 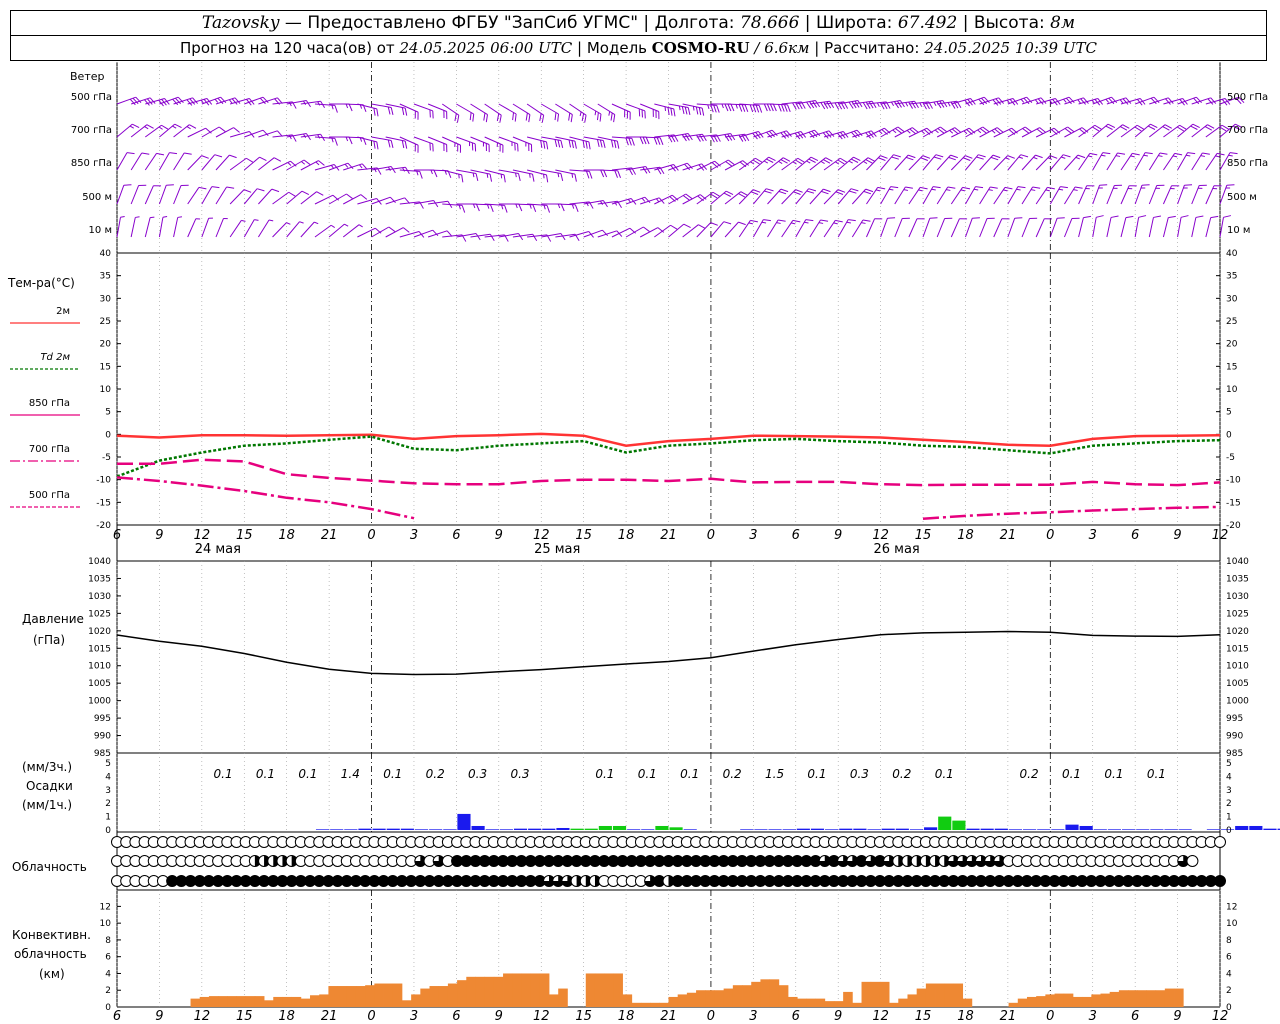 What do you see at coordinates (1135, 1016) in the screenshot?
I see `hour-tick-label-bottom: 6` at bounding box center [1135, 1016].